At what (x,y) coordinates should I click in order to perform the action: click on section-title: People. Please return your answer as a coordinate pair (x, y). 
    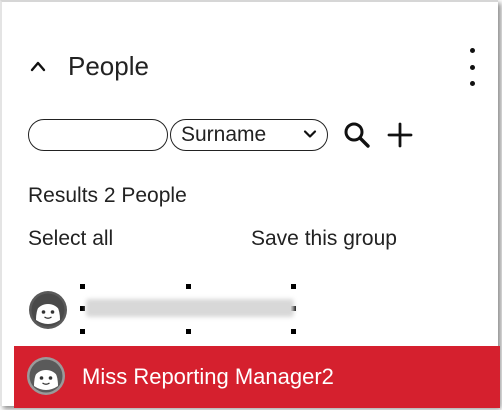
    Looking at the image, I should click on (108, 65).